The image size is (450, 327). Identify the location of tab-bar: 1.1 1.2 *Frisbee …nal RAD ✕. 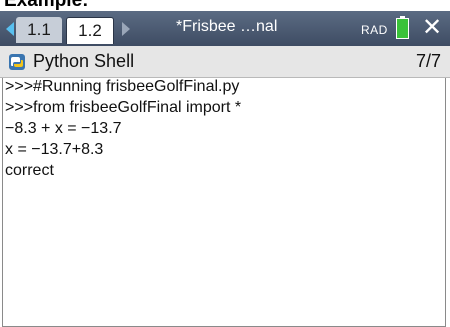
(225, 28).